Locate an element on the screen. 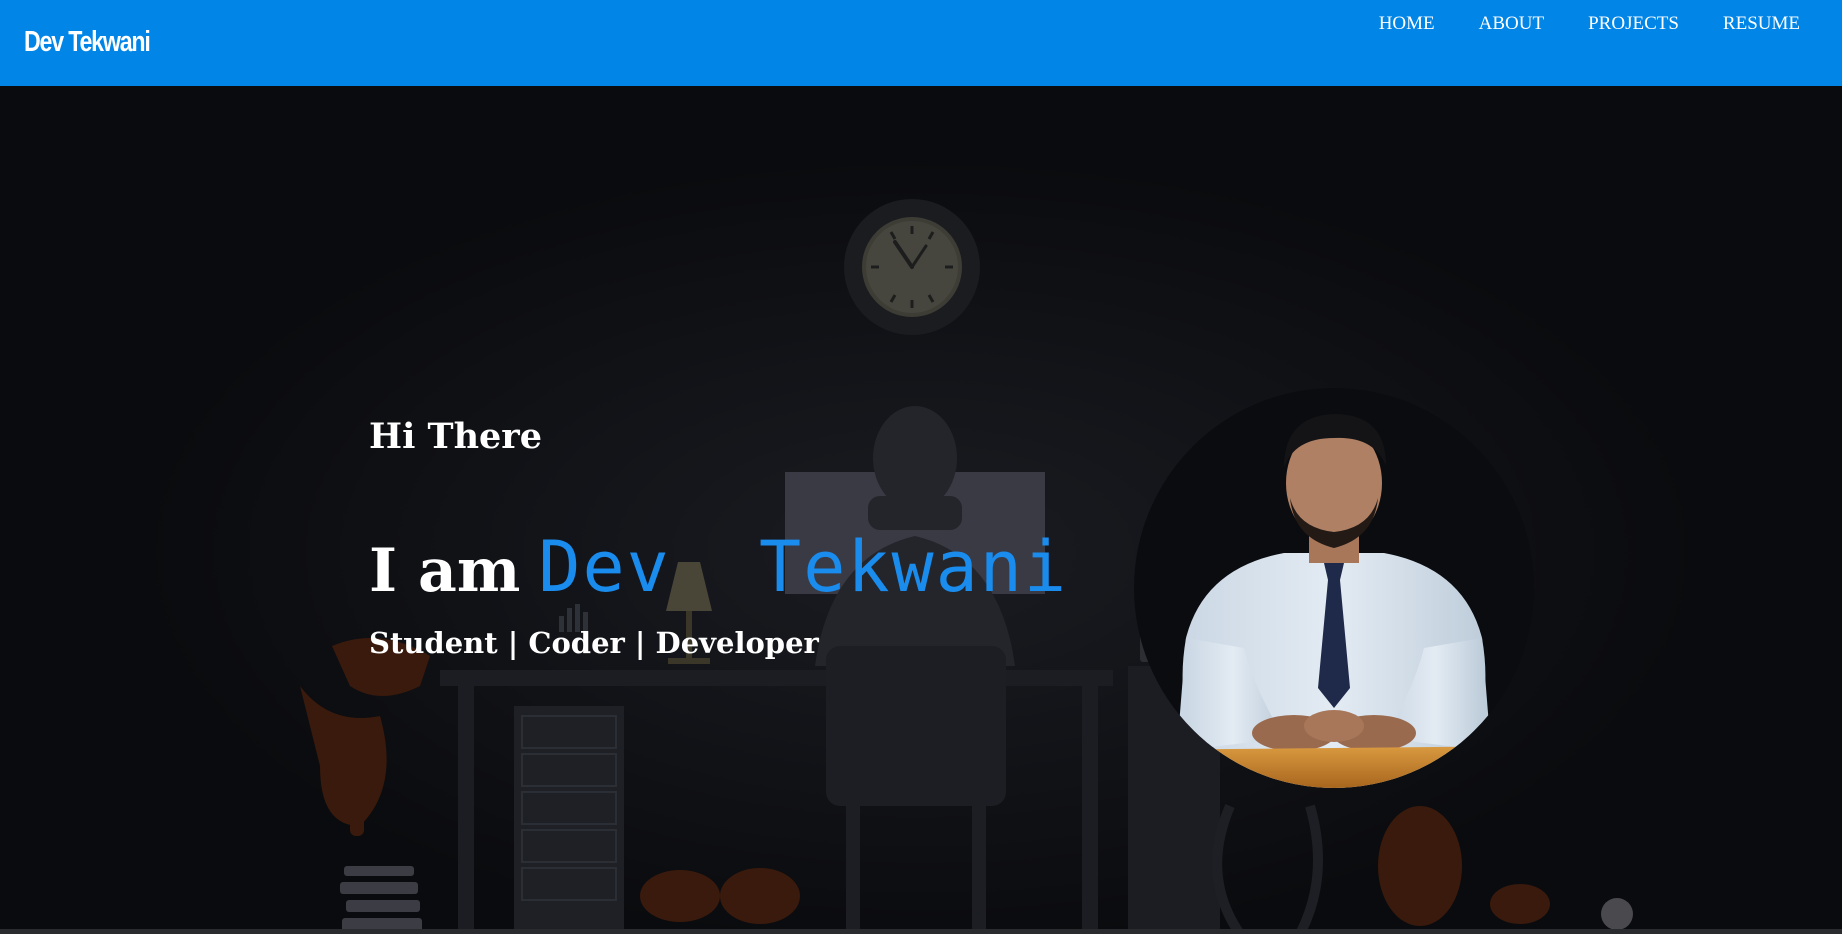 Image resolution: width=1842 pixels, height=934 pixels. brand-logo: Dev Tekwani is located at coordinates (87, 42).